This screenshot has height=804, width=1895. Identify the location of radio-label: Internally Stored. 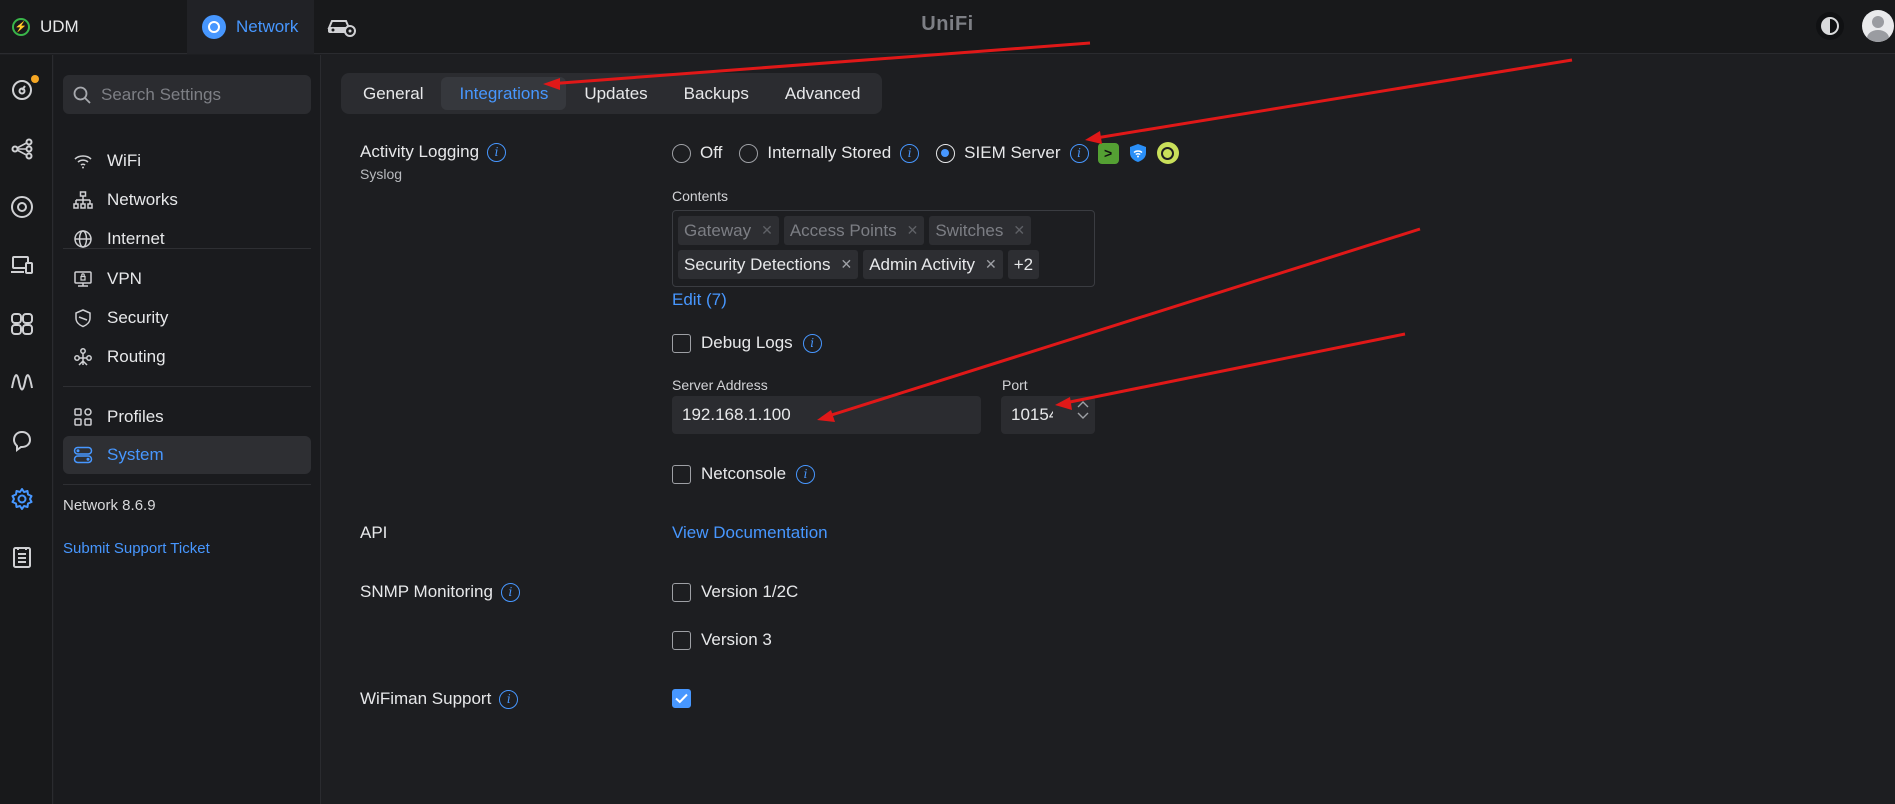
(829, 152).